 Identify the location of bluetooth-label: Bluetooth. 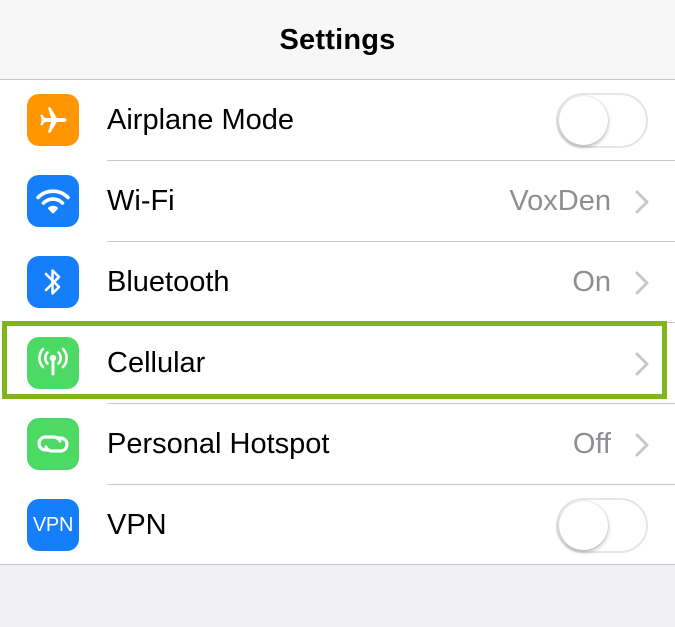
(168, 282).